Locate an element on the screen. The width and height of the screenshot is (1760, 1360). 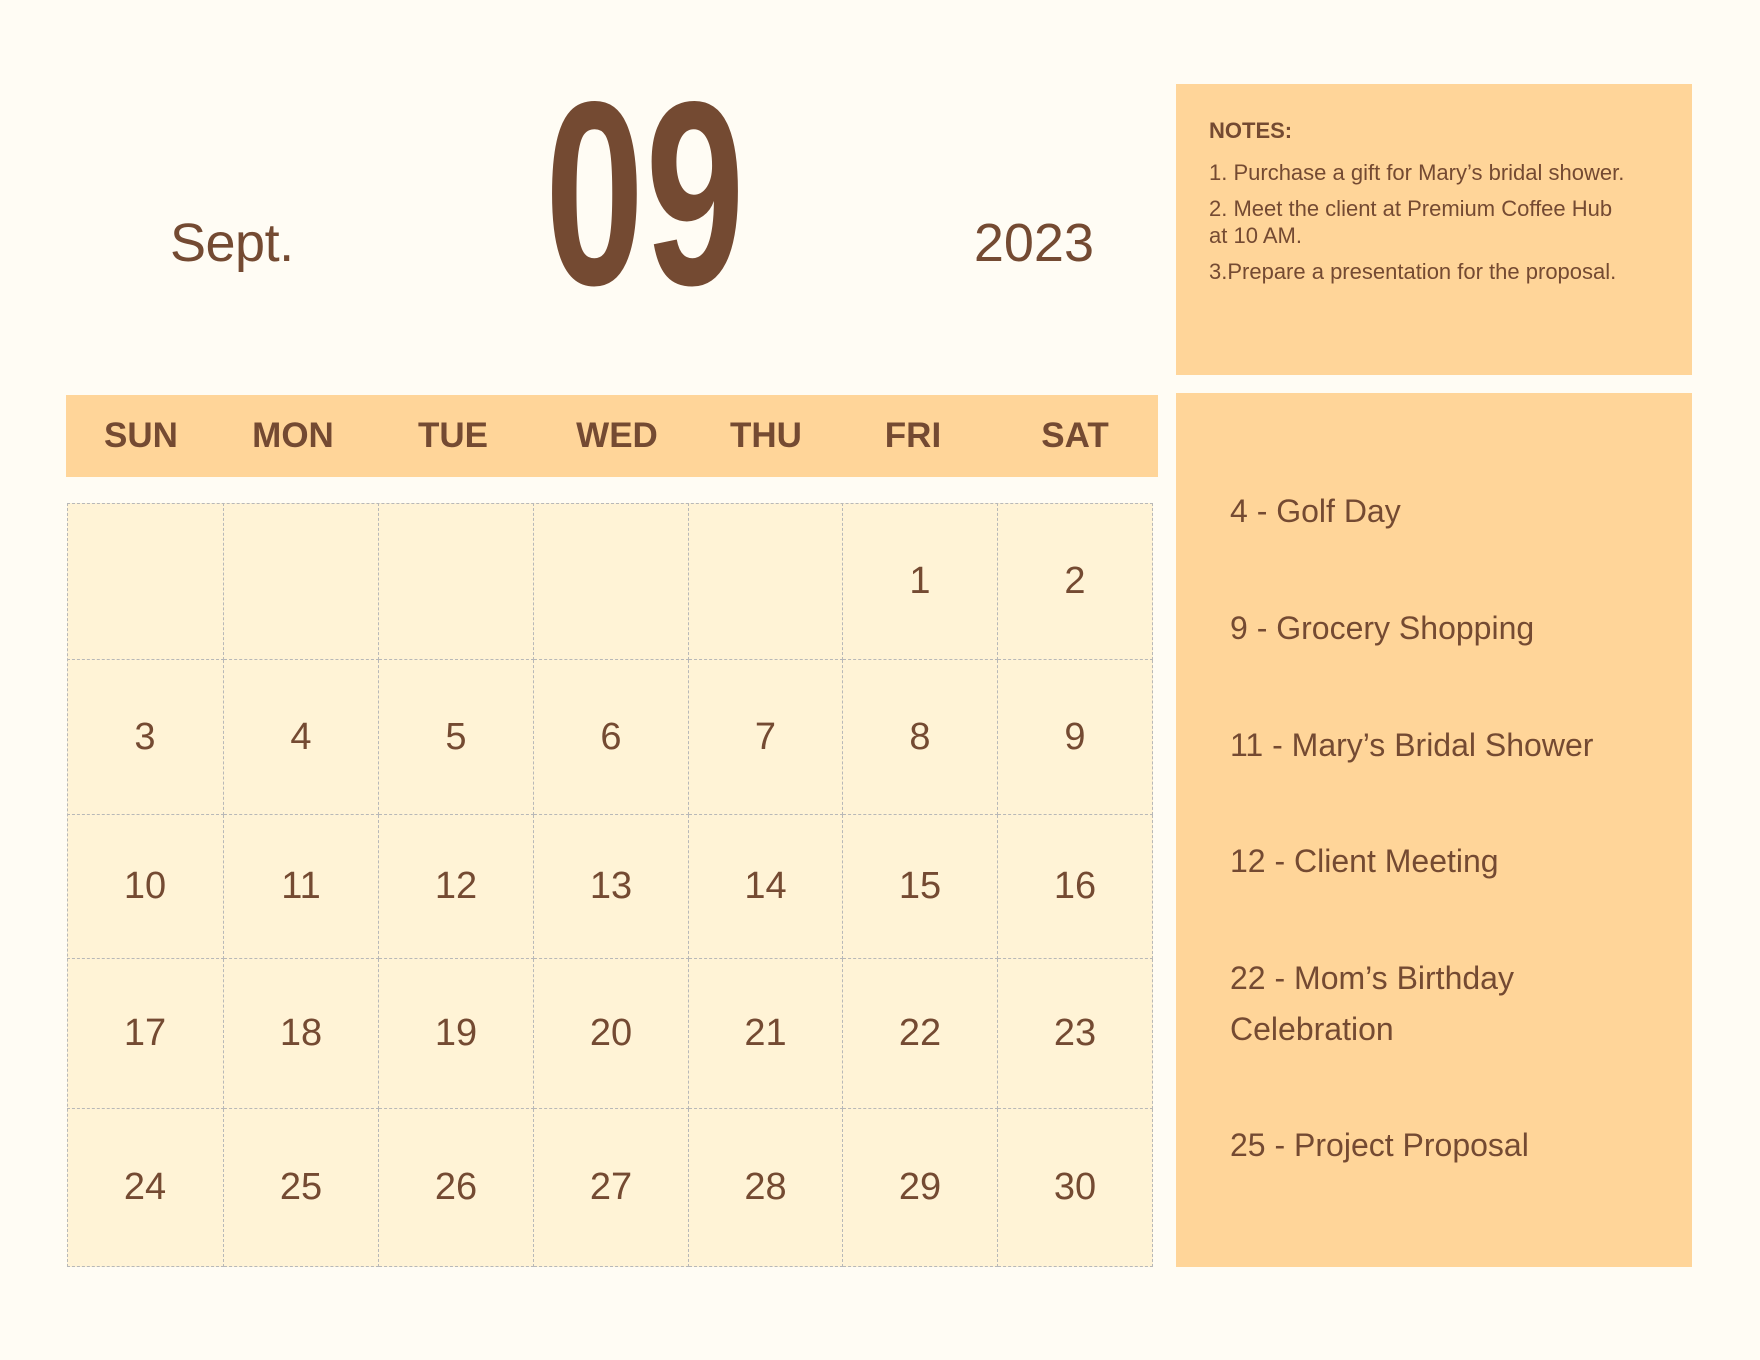
day-cell: 25 is located at coordinates (301, 1188).